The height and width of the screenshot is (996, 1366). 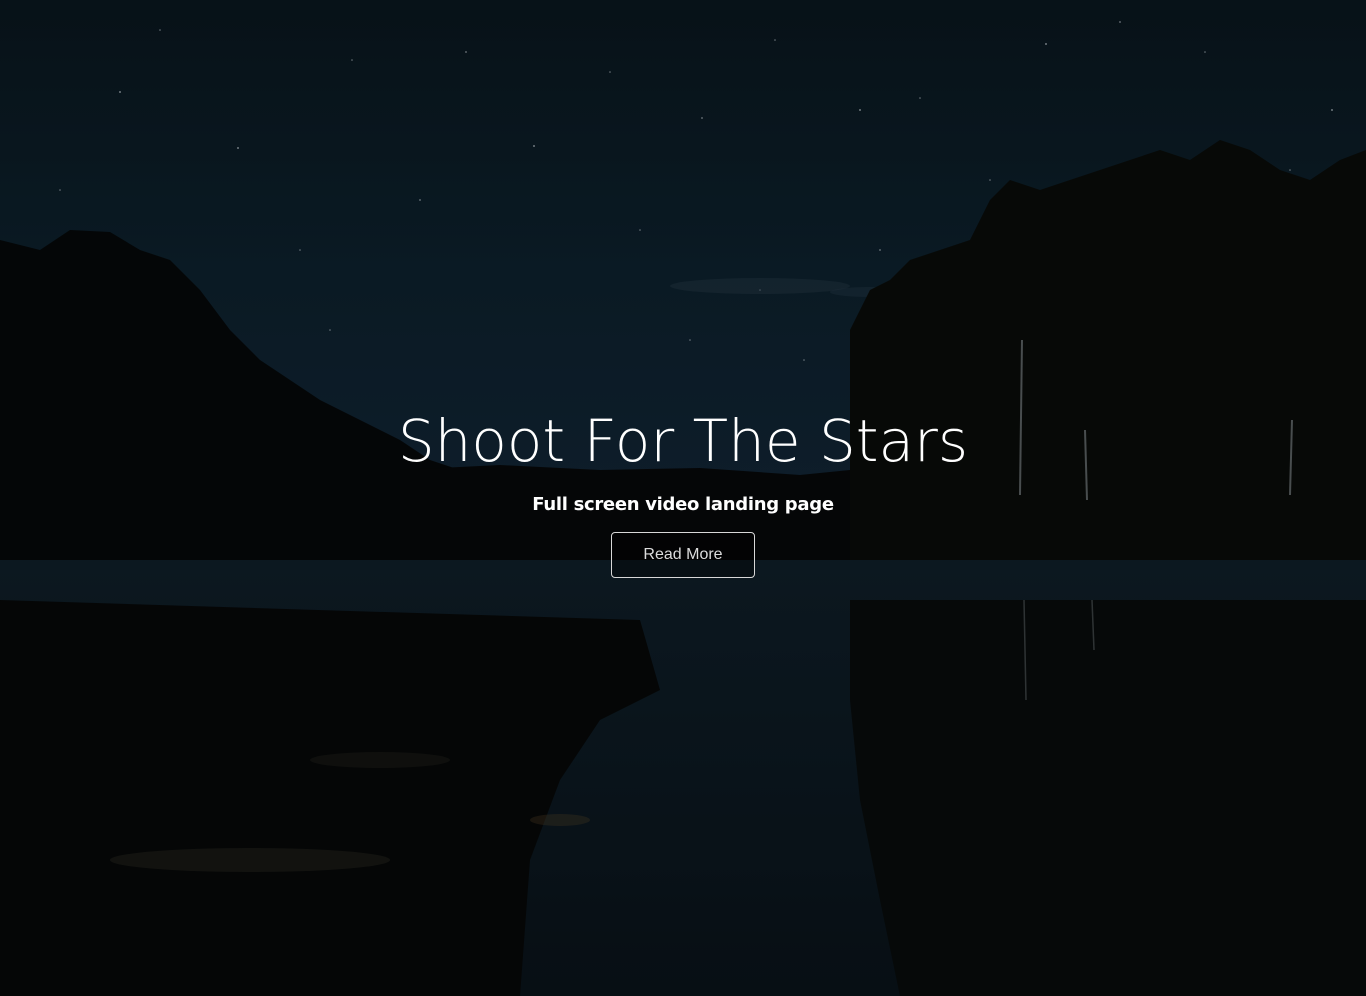 What do you see at coordinates (683, 504) in the screenshot?
I see `hero-subtitle: Full screen video landing page` at bounding box center [683, 504].